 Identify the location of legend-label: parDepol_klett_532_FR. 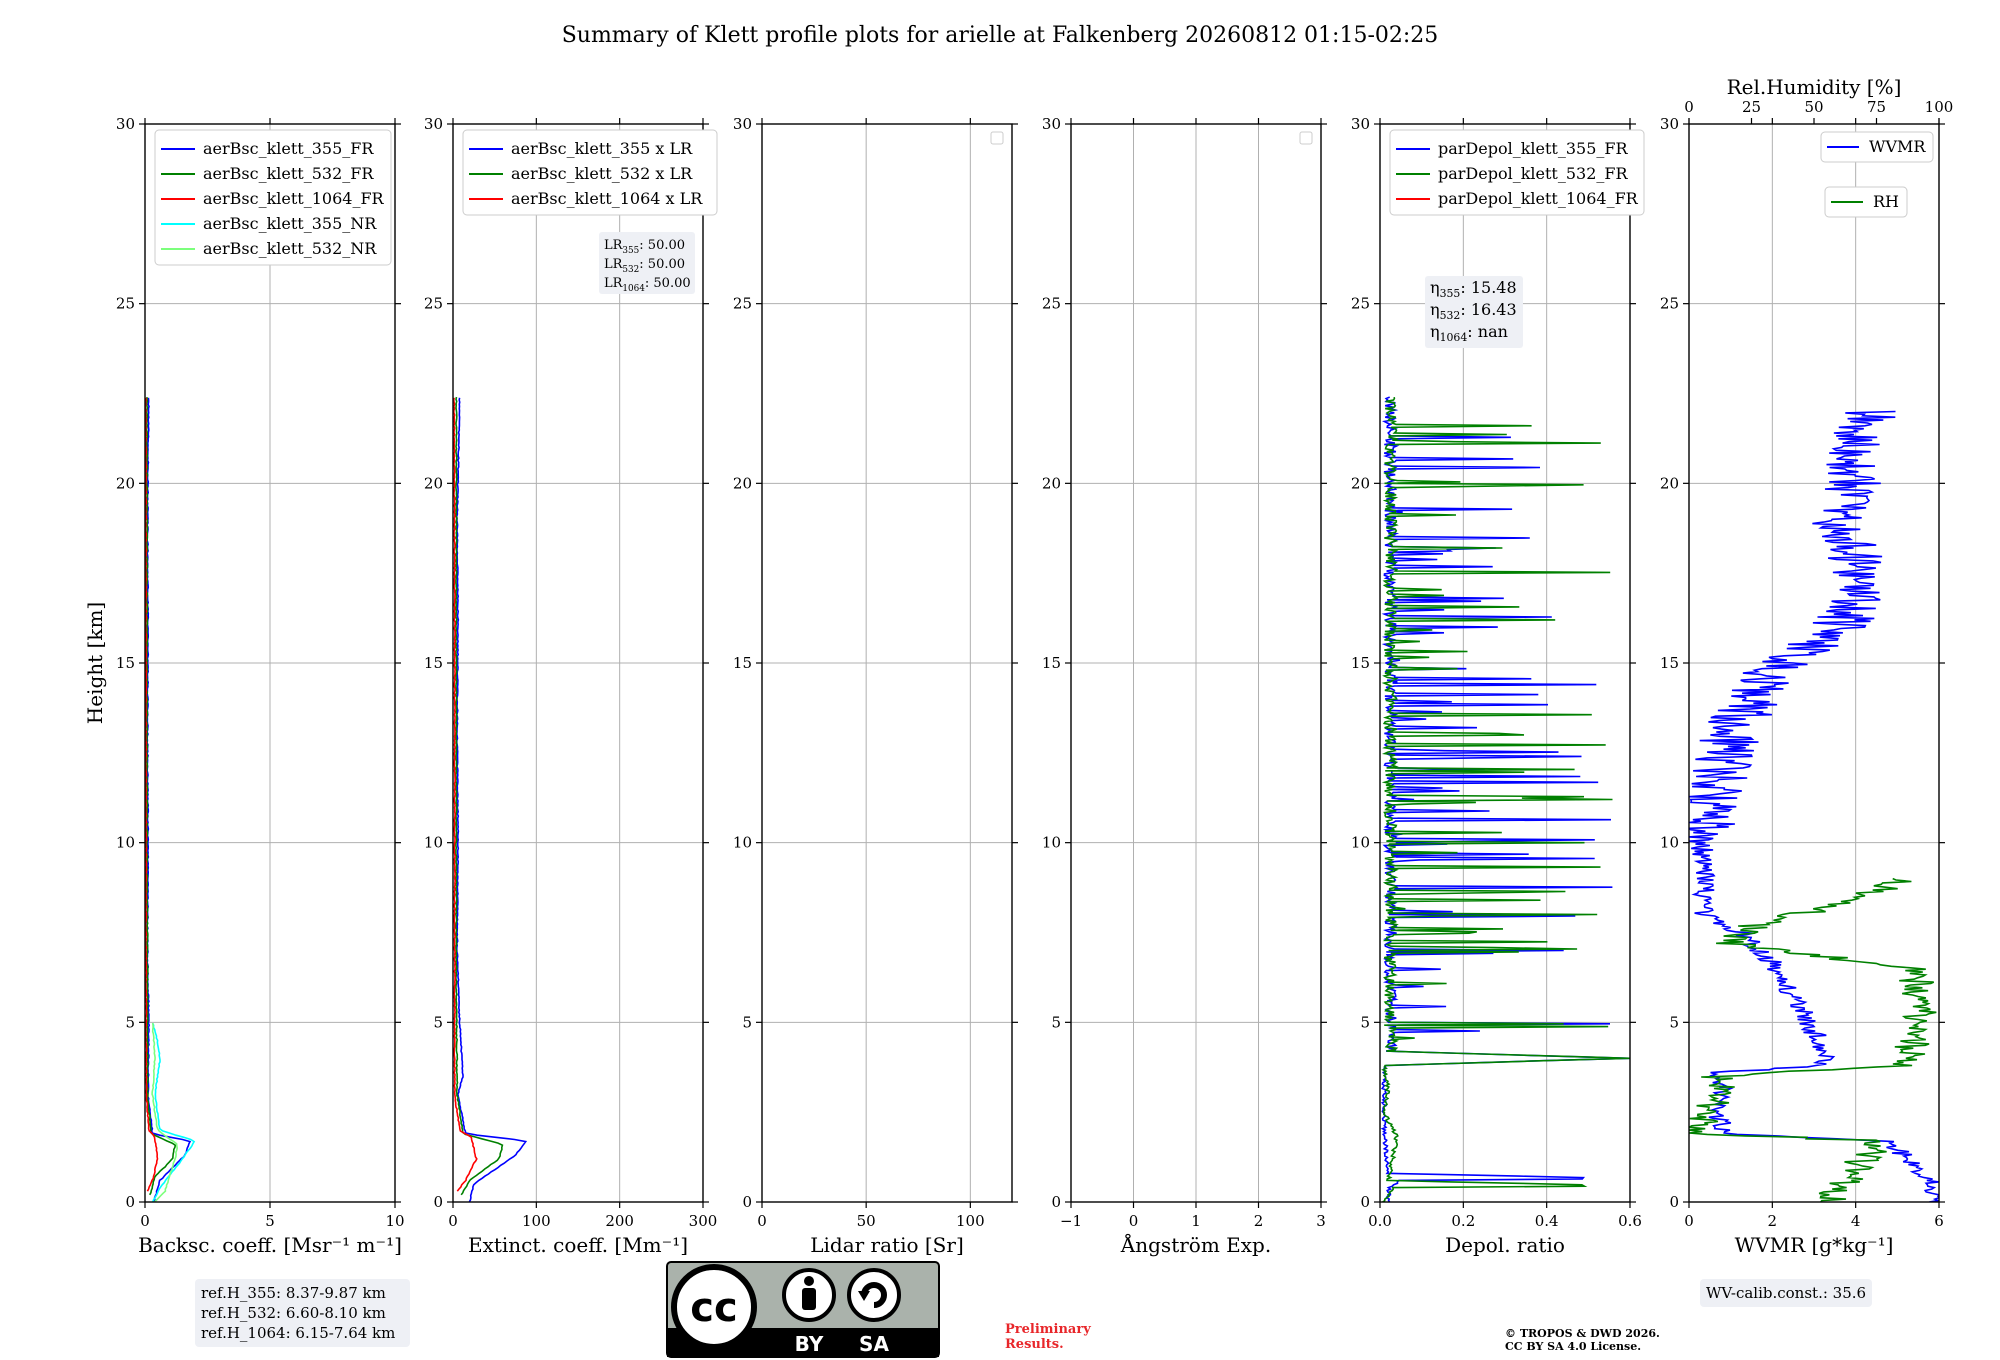
(1533, 173).